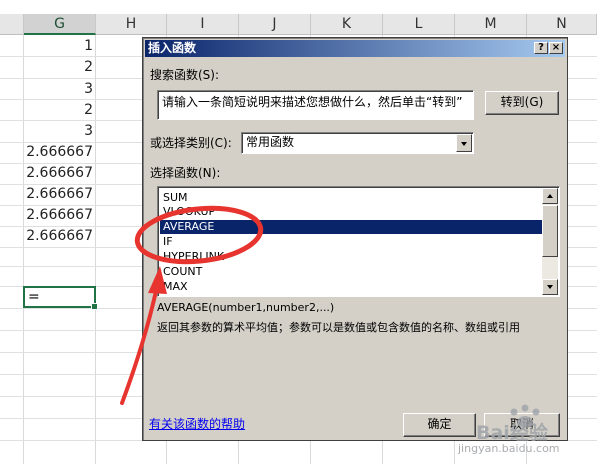  Describe the element at coordinates (34, 297) in the screenshot. I see `active-cell-text: =` at that location.